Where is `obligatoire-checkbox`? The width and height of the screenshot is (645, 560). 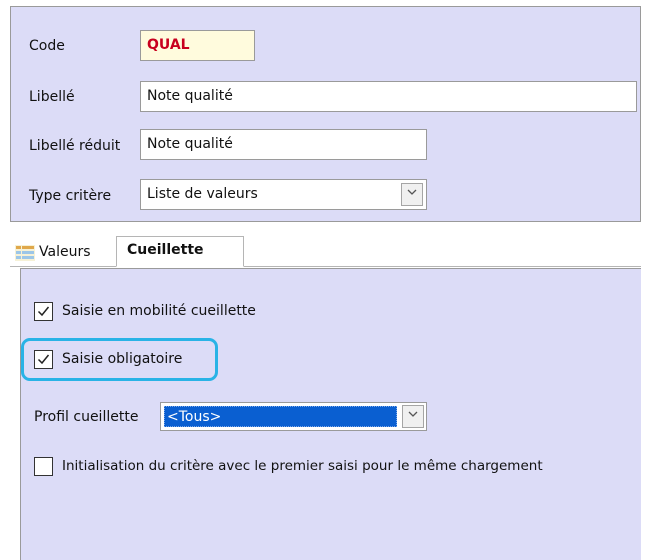
obligatoire-checkbox is located at coordinates (43, 359).